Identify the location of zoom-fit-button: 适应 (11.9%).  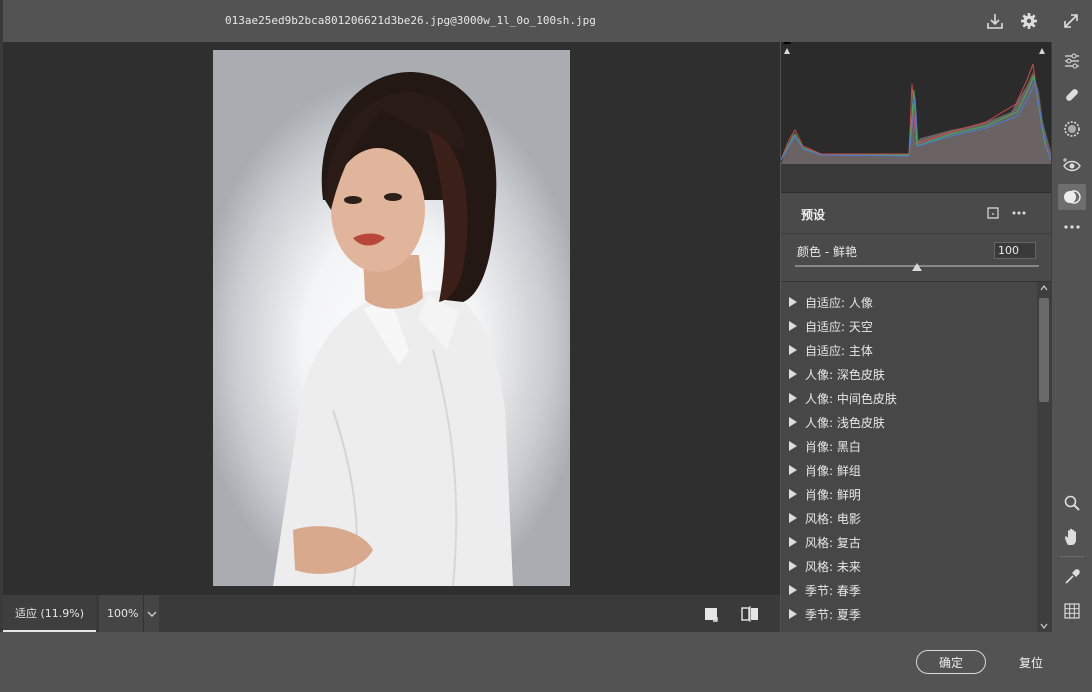
(49, 613).